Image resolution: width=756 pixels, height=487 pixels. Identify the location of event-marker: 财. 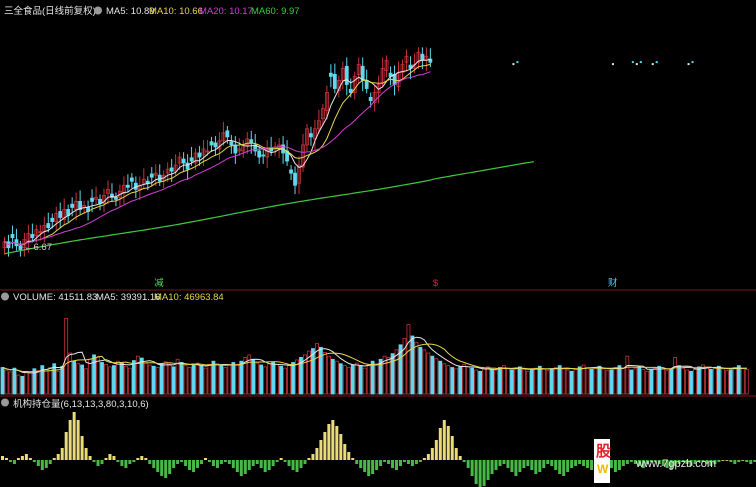
(613, 283).